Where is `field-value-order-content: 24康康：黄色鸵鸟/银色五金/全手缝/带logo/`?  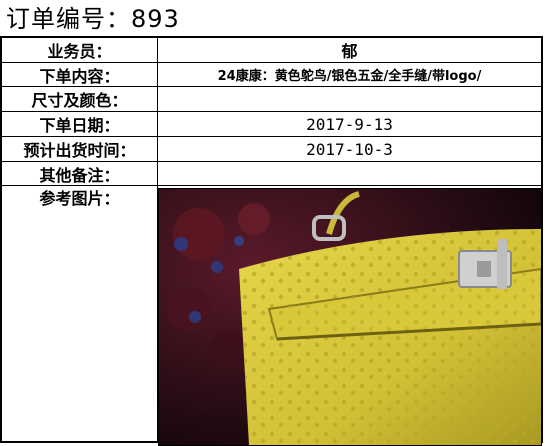 field-value-order-content: 24康康：黄色鸵鸟/银色五金/全手缝/带logo/ is located at coordinates (349, 76).